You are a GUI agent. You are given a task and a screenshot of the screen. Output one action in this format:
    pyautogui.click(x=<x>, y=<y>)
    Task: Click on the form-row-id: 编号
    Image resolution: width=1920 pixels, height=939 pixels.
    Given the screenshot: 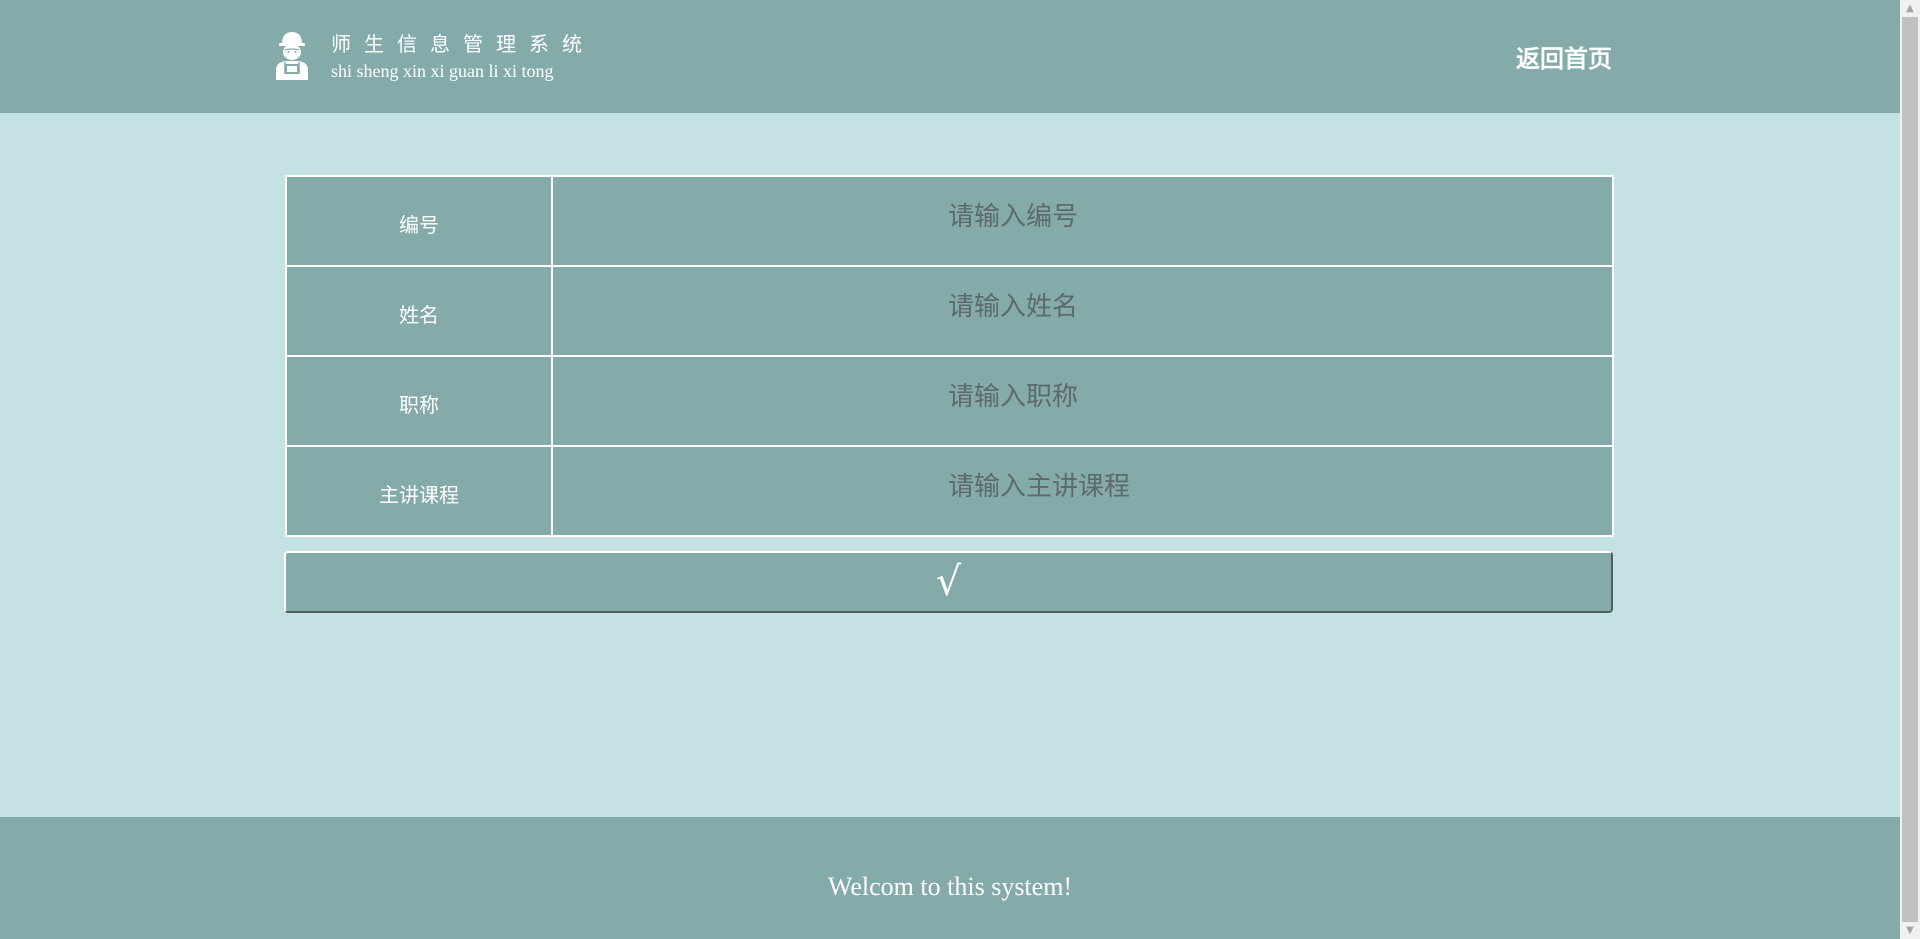 What is the action you would take?
    pyautogui.click(x=949, y=222)
    